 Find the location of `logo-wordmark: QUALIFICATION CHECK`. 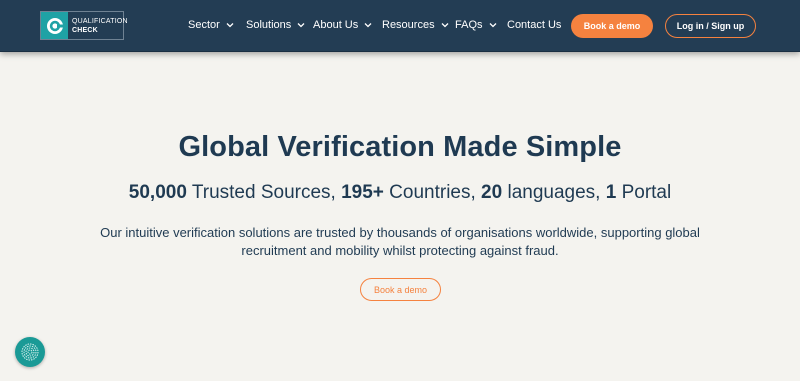

logo-wordmark: QUALIFICATION CHECK is located at coordinates (98, 26).